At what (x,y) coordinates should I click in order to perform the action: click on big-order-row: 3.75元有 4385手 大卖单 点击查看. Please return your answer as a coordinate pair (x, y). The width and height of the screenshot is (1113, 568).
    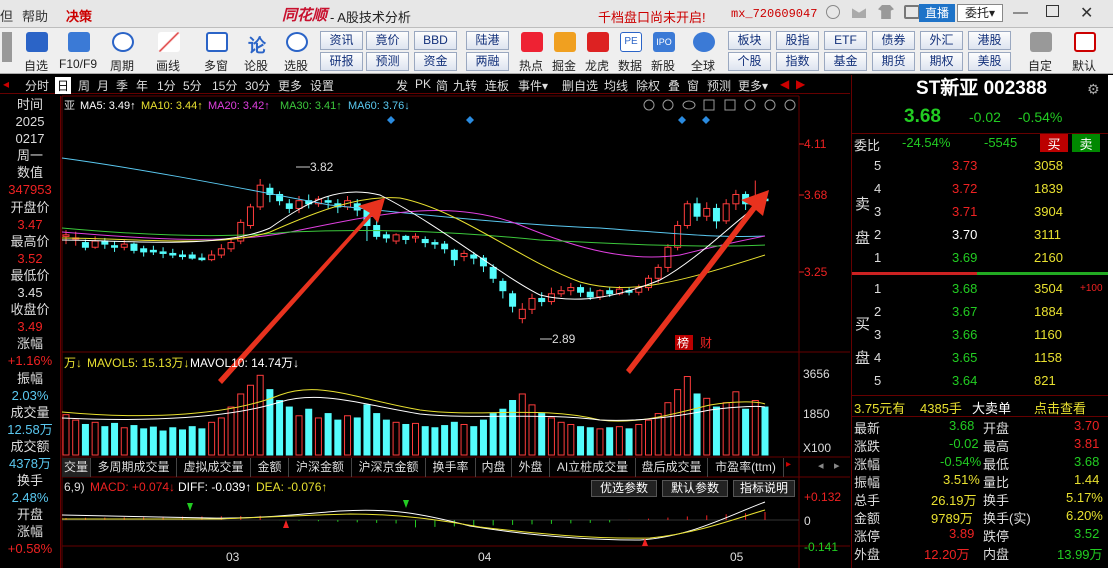
    Looking at the image, I should click on (981, 406).